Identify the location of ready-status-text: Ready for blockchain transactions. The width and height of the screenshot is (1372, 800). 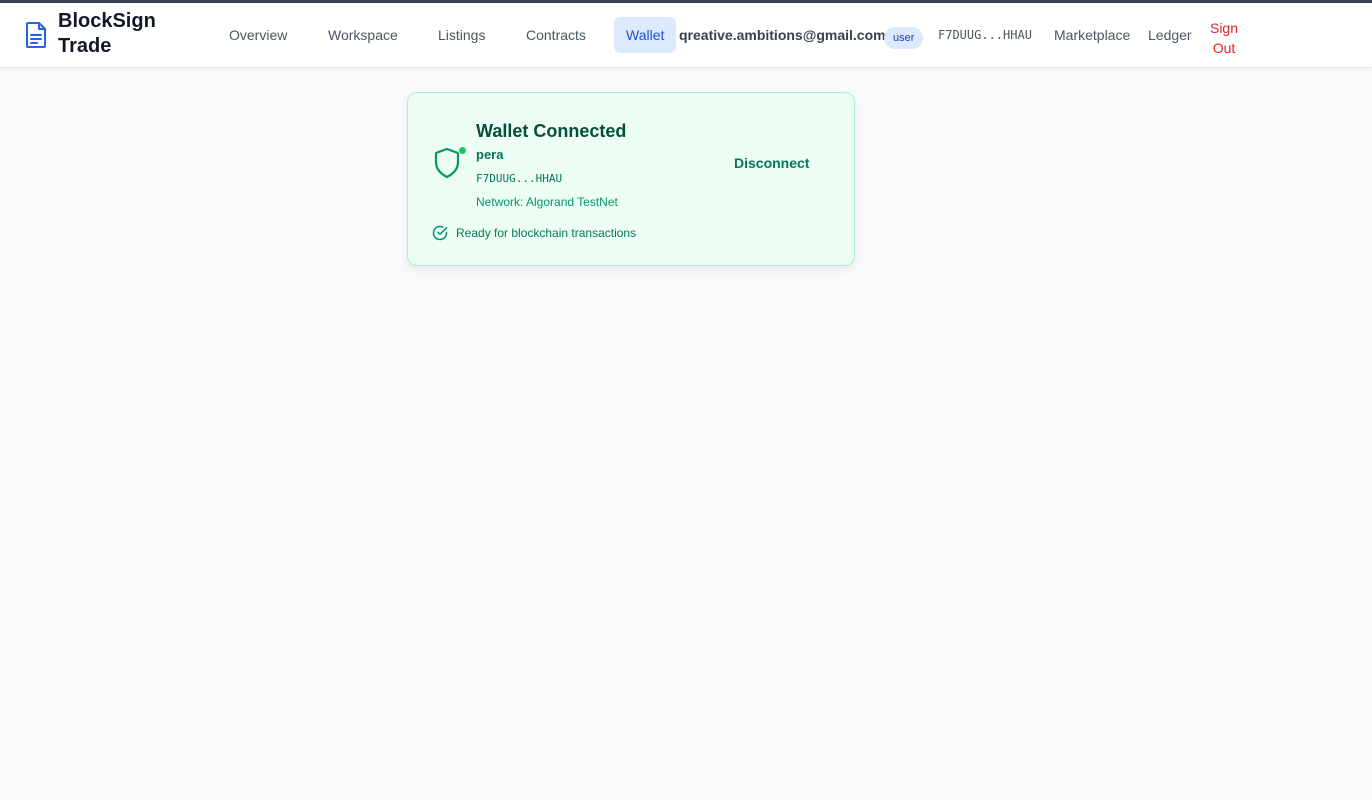
(546, 233).